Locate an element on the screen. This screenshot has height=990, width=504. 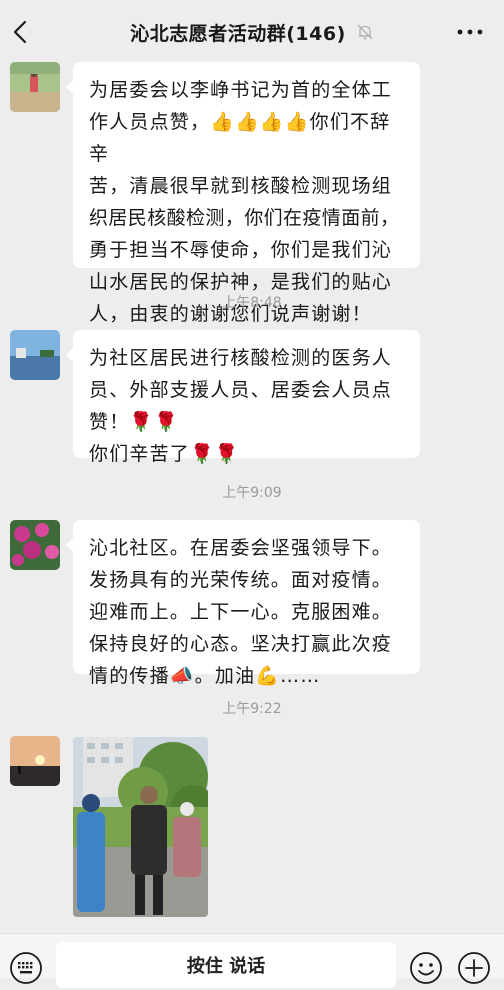
message-line: 沁北社区。在居委会坚强领导下。 is located at coordinates (241, 548).